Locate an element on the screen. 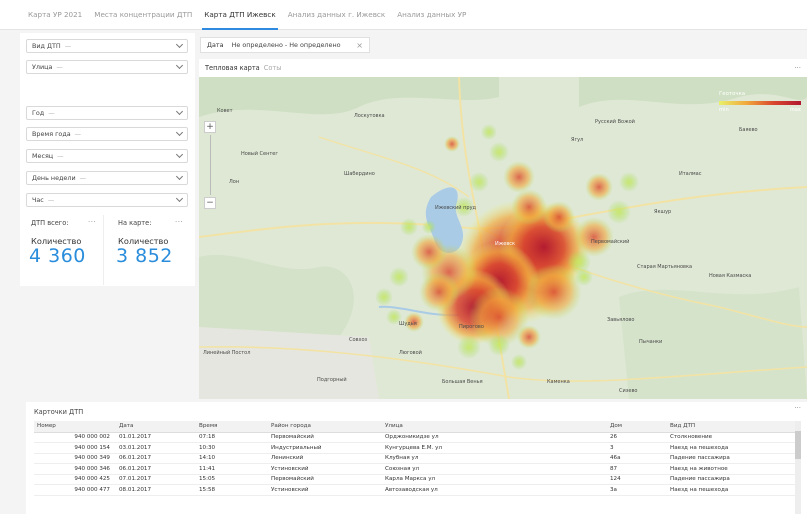  zoom-in-button: + is located at coordinates (210, 127).